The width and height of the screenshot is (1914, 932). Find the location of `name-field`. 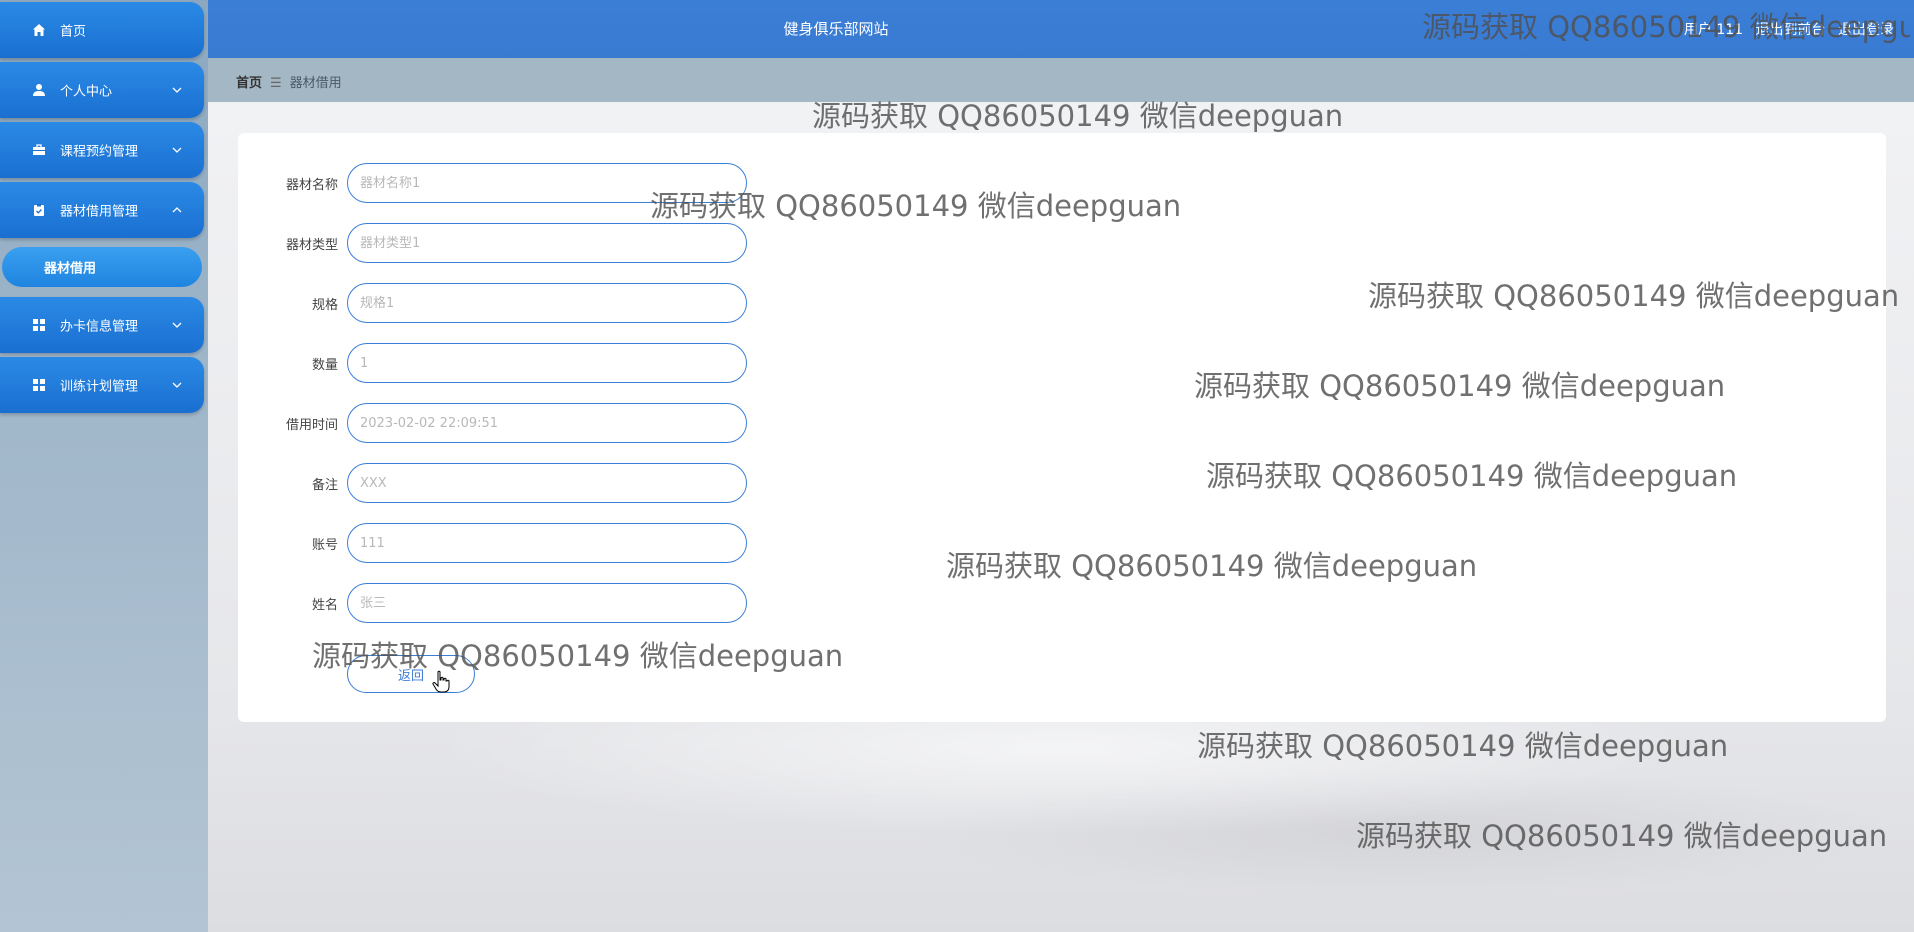

name-field is located at coordinates (547, 603).